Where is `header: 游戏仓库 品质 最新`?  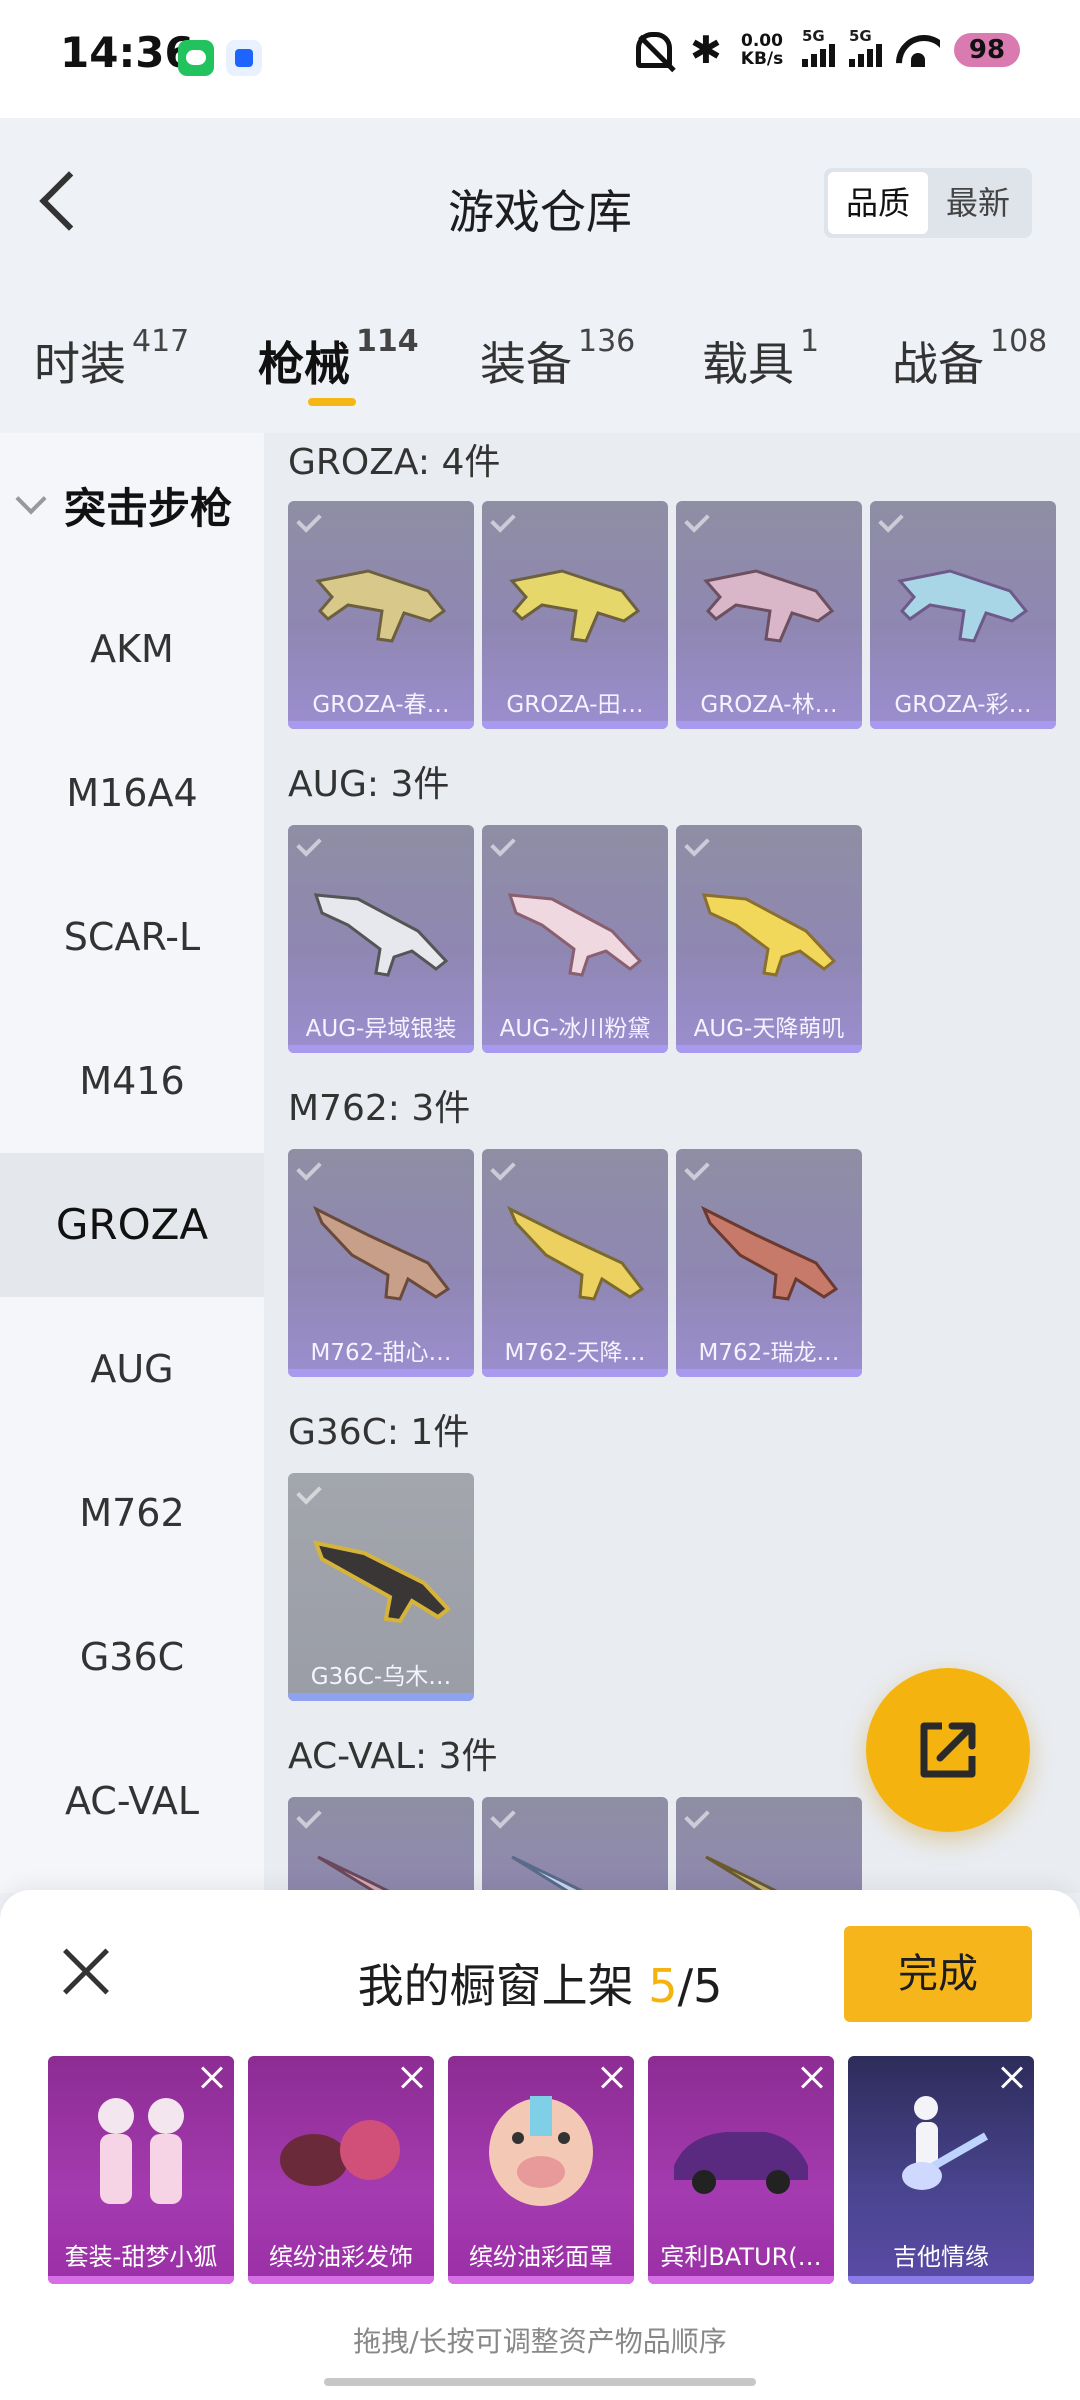 header: 游戏仓库 品质 最新 is located at coordinates (540, 203).